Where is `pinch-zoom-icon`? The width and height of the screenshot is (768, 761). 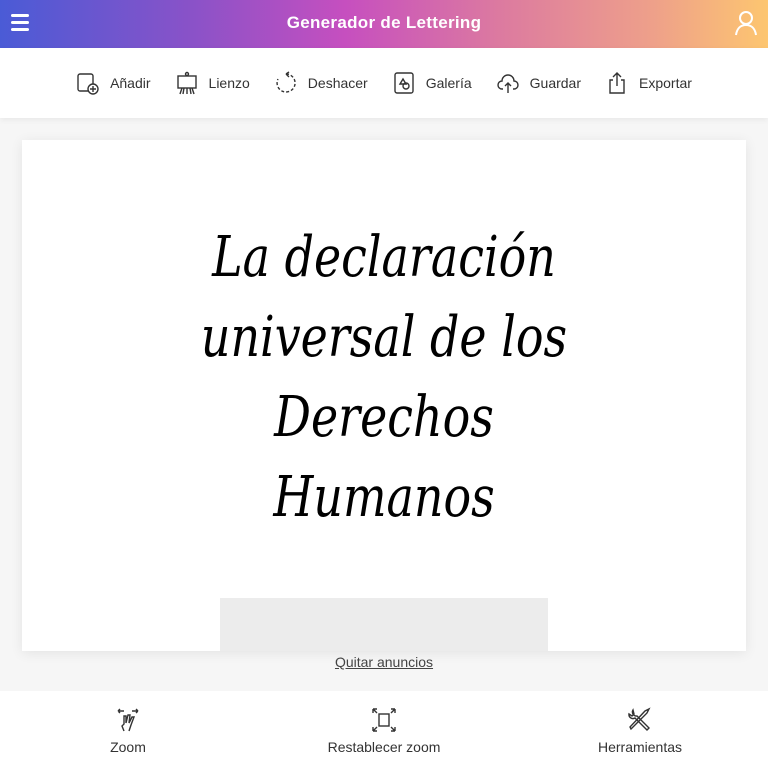
pinch-zoom-icon is located at coordinates (128, 720).